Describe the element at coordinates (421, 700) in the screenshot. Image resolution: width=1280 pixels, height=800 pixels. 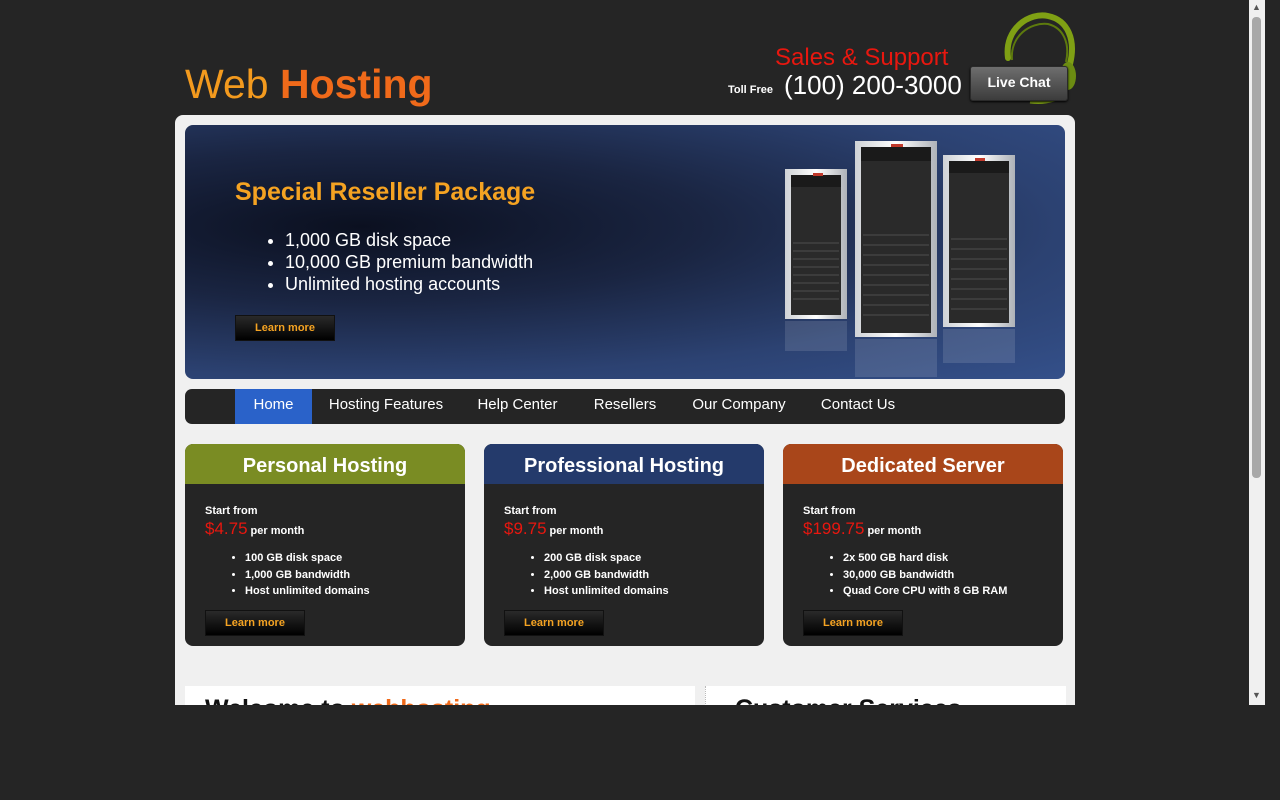
I see `welcome-heading-highlight: webhosting` at that location.